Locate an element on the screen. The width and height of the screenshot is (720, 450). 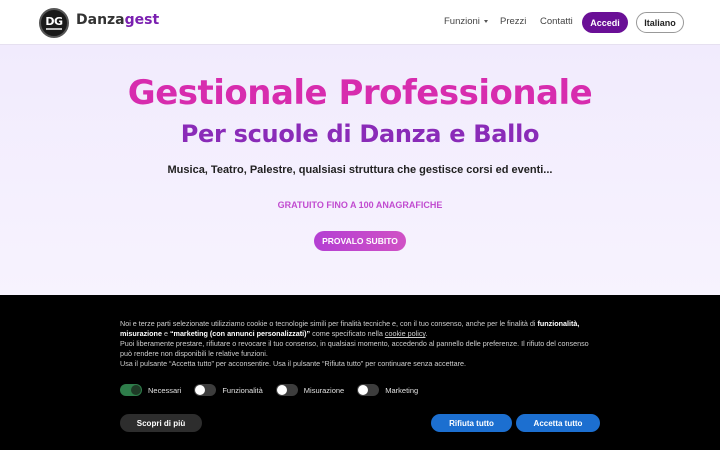
logo-letters: DG is located at coordinates (54, 21).